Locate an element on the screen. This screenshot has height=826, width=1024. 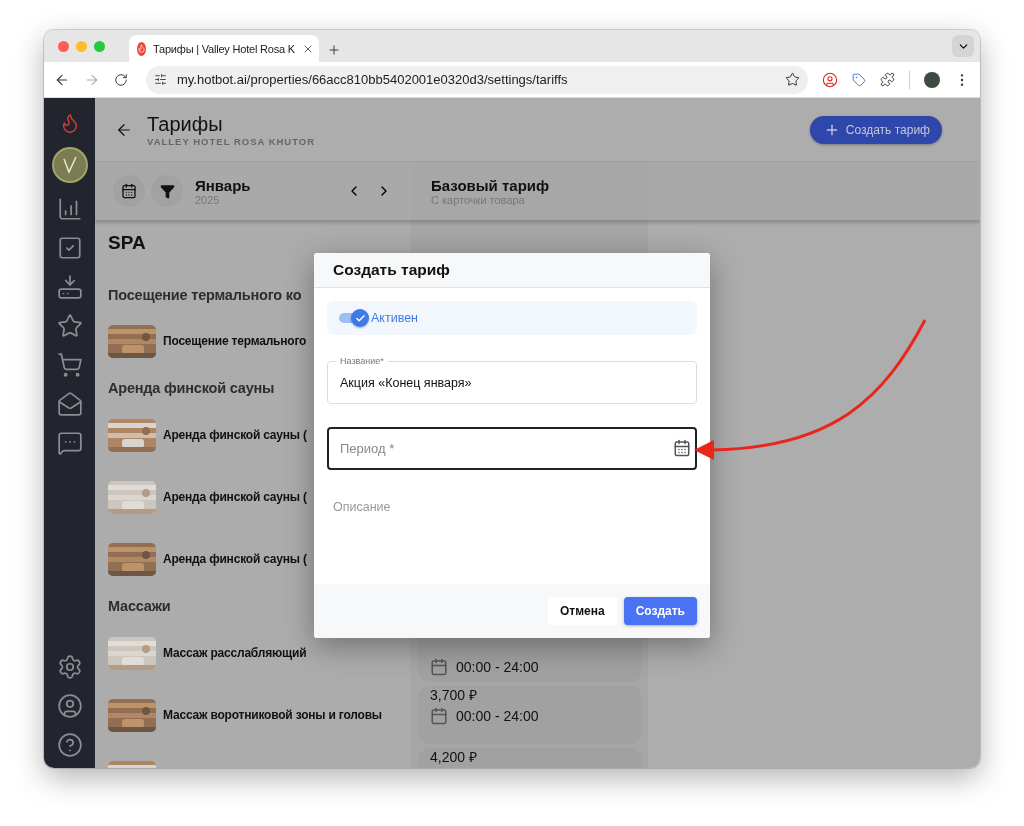
service-name: Массаж расслабляющий is located at coordinates (235, 653).